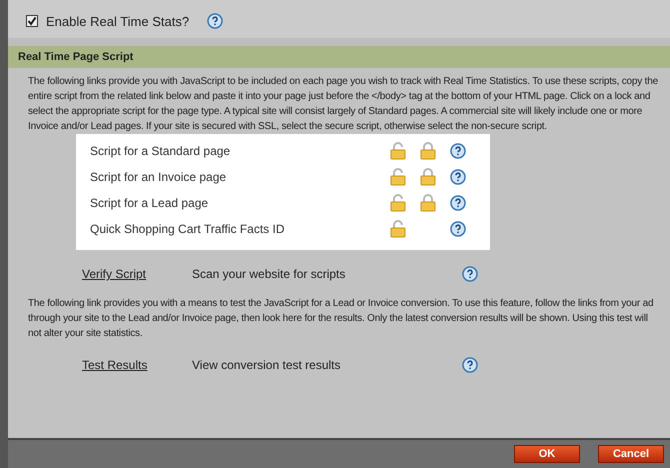 This screenshot has width=670, height=468. I want to click on script-link: Quick Shopping Cart Traffic Facts ID, so click(240, 229).